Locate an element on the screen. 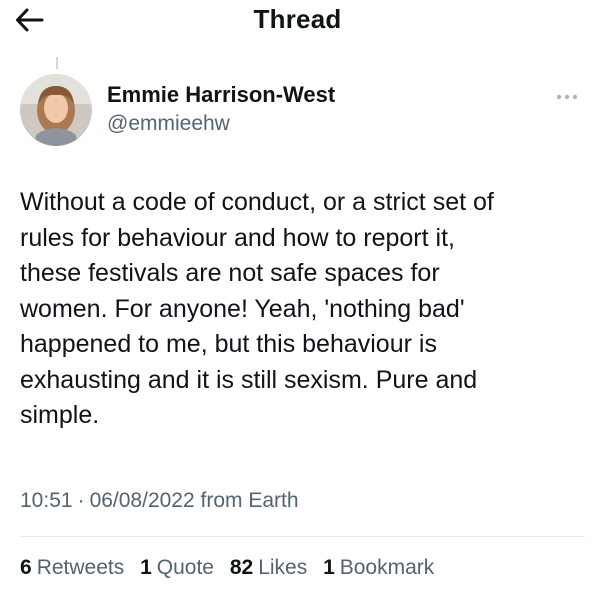 The height and width of the screenshot is (600, 595). avatar is located at coordinates (56, 110).